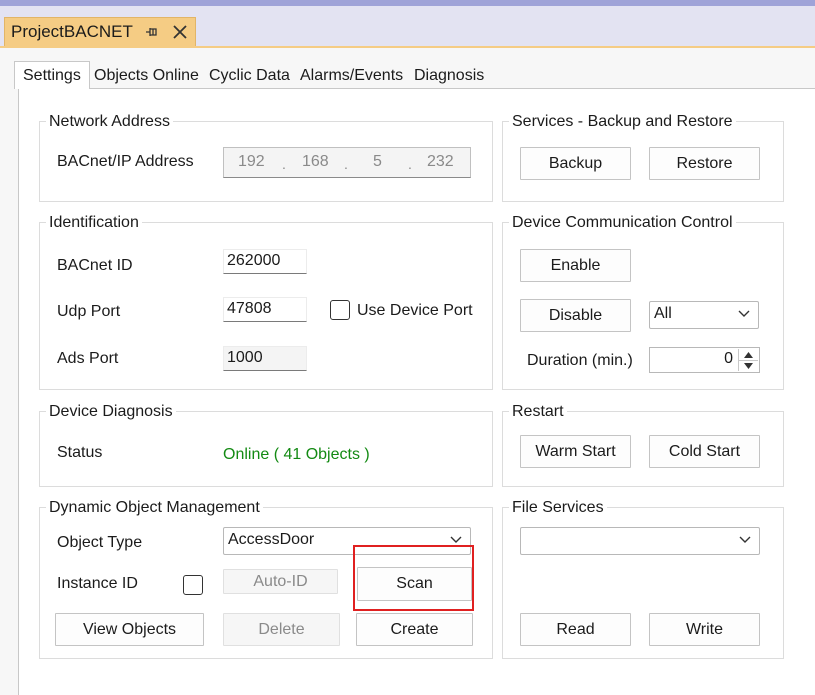 The width and height of the screenshot is (815, 695). What do you see at coordinates (575, 163) in the screenshot?
I see `backup-button: Backup` at bounding box center [575, 163].